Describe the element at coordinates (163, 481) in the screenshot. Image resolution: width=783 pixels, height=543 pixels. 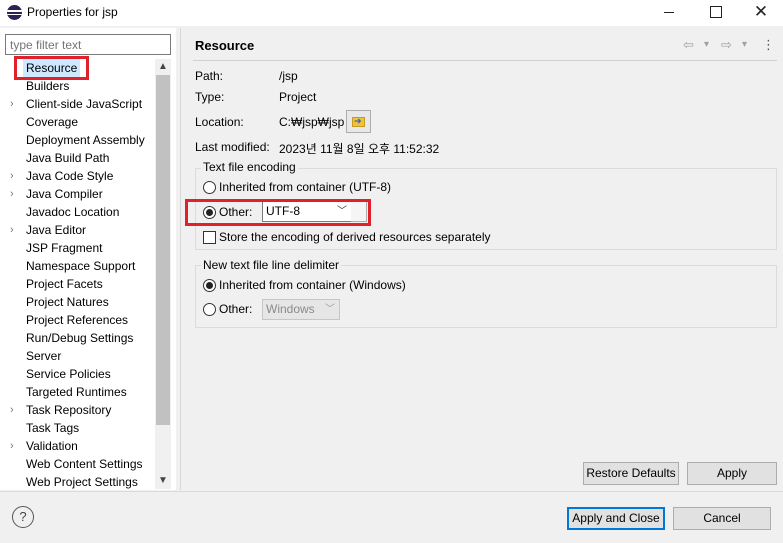
I see `scroll-down-arrow-icon: ▼` at that location.